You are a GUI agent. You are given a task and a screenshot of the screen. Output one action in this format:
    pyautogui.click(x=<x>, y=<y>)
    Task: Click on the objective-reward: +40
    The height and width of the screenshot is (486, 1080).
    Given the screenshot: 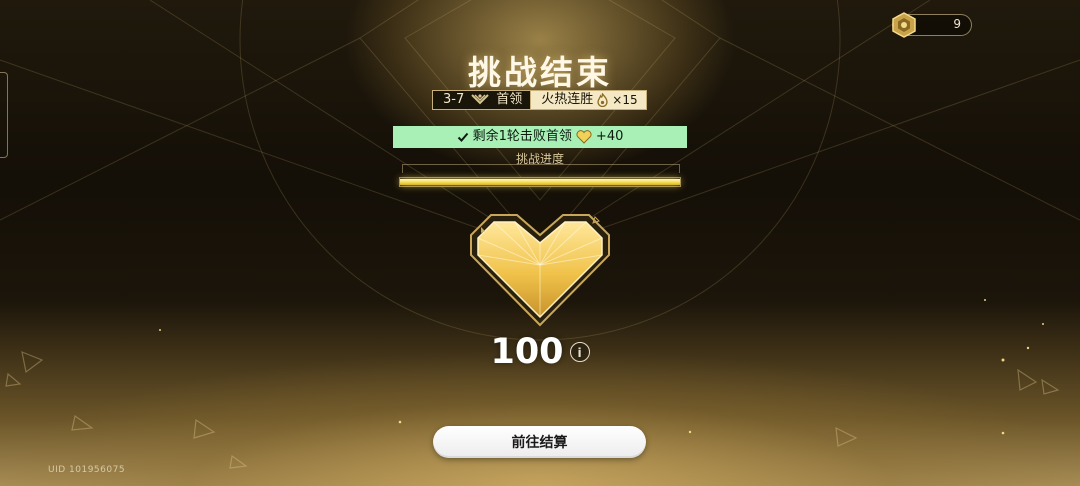 What is the action you would take?
    pyautogui.click(x=609, y=136)
    